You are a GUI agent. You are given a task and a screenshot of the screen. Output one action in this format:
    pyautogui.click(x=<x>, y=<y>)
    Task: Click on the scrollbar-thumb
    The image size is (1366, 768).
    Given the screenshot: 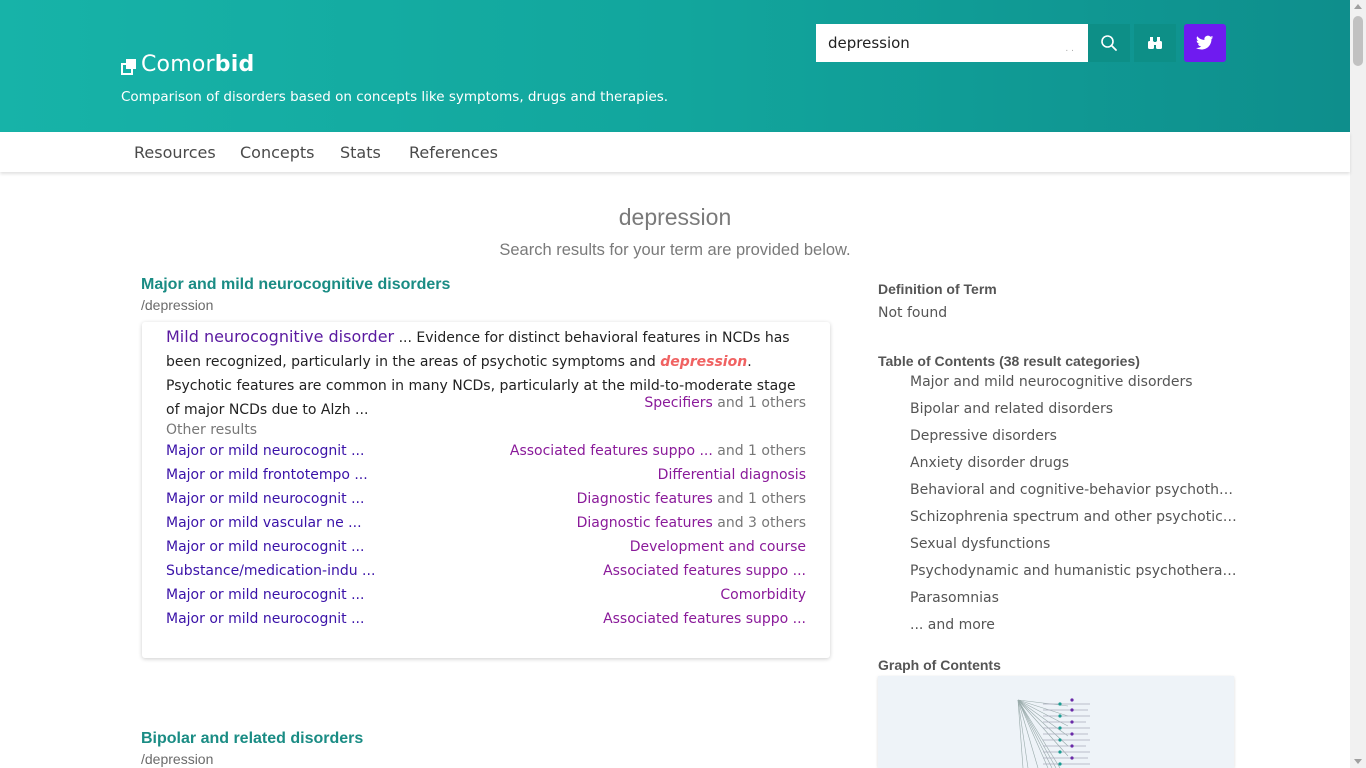 What is the action you would take?
    pyautogui.click(x=1358, y=41)
    